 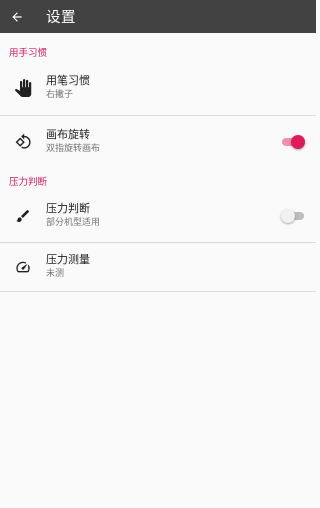 What do you see at coordinates (23, 141) in the screenshot?
I see `rotate-icon` at bounding box center [23, 141].